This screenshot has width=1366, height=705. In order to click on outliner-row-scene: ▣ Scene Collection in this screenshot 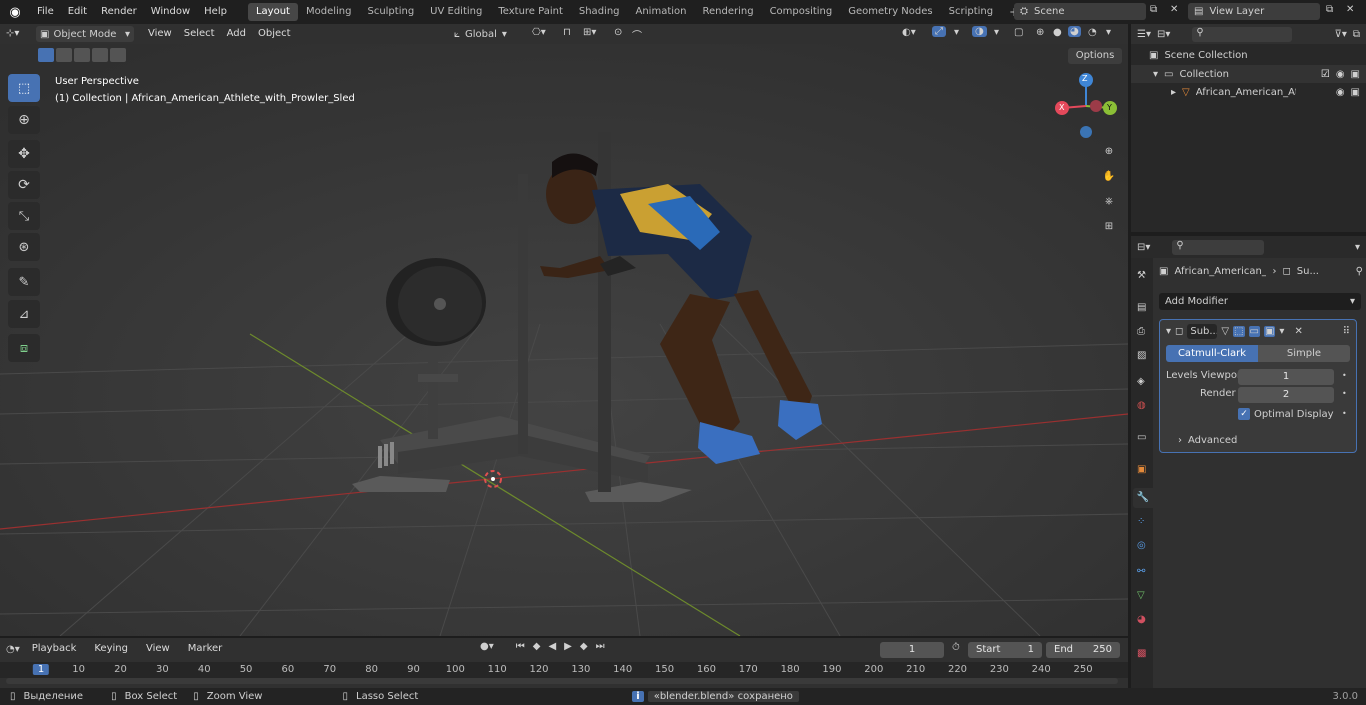, I will do `click(1198, 55)`.